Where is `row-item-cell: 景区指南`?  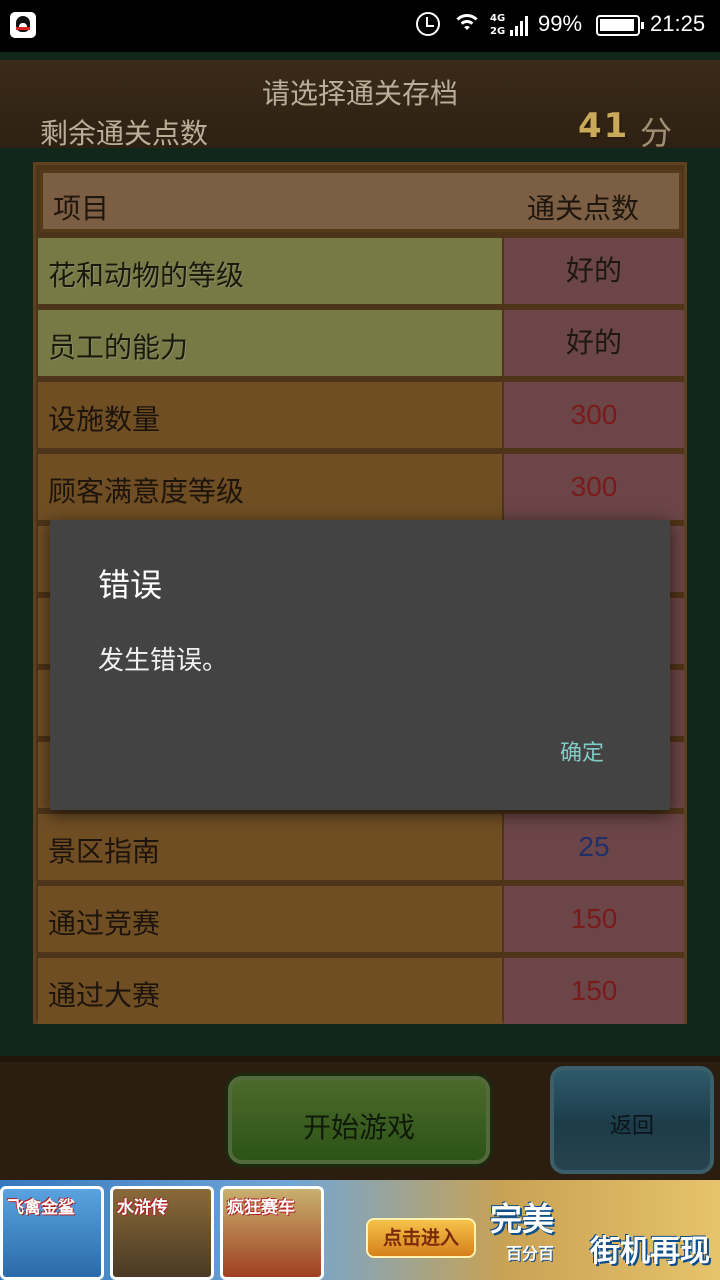 row-item-cell: 景区指南 is located at coordinates (270, 847).